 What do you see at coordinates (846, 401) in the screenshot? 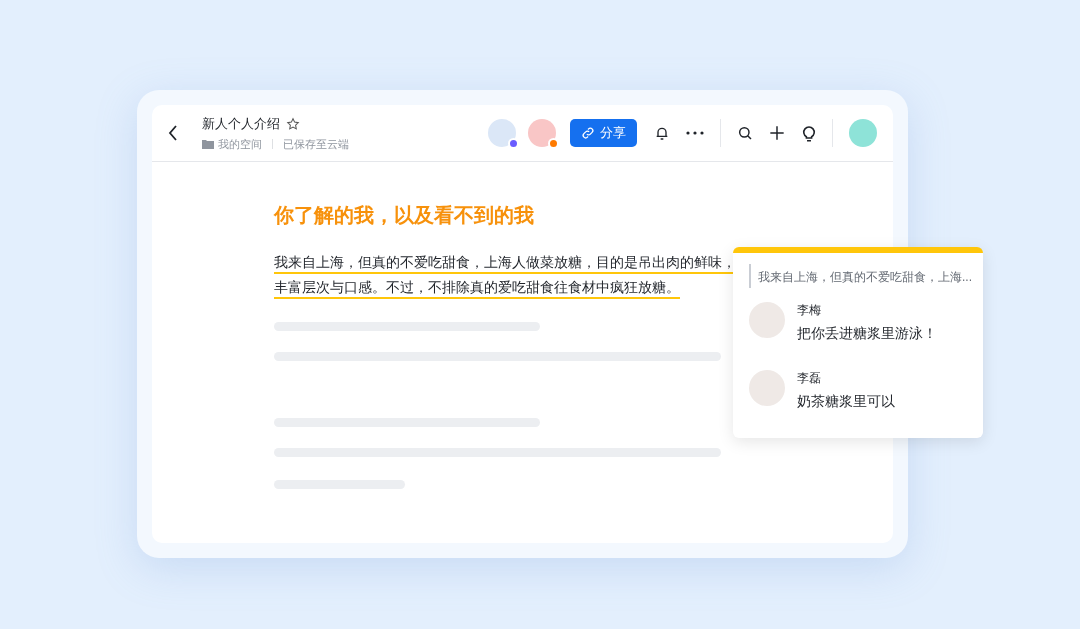
I see `comment-text: 奶茶糖浆里可以` at bounding box center [846, 401].